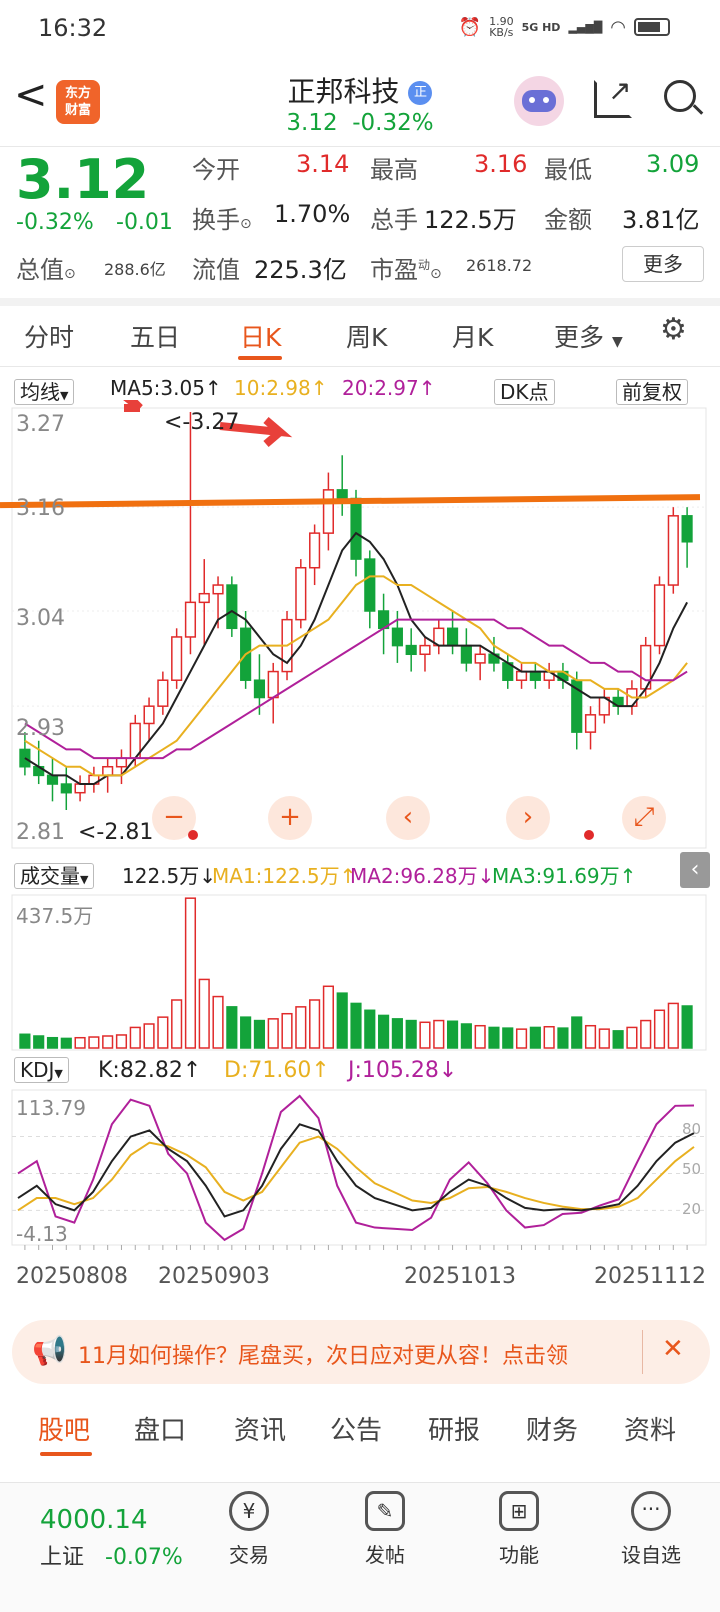 This screenshot has width=720, height=1612. I want to click on promo-banner: 📢 11月如何操作？尾盘买，次日应对更从容！点击领 ✕, so click(361, 1352).